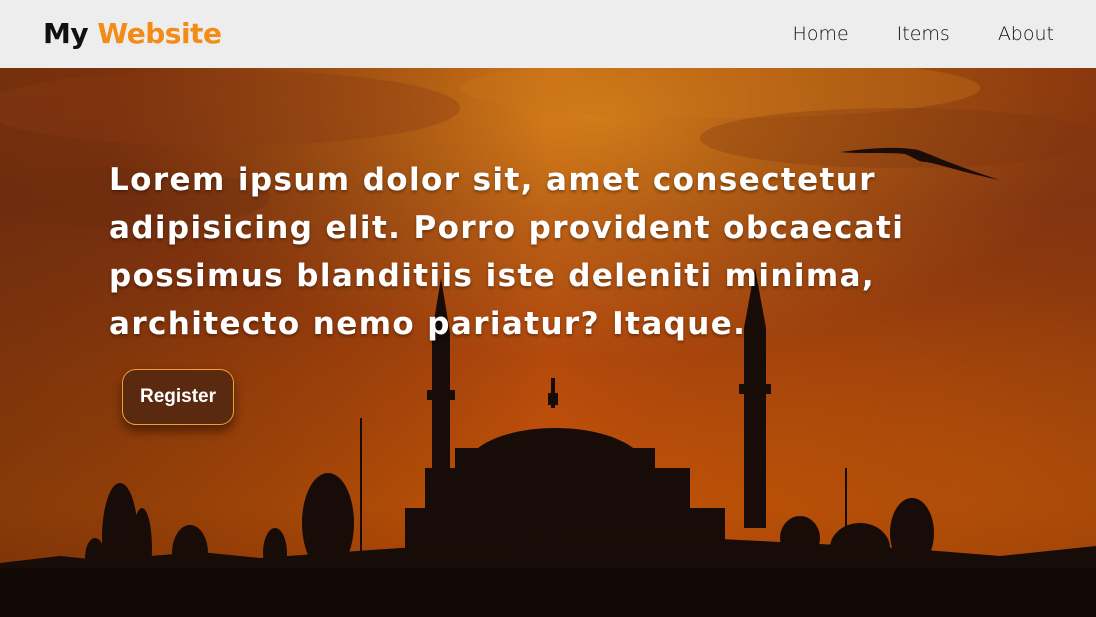 This screenshot has width=1096, height=617. Describe the element at coordinates (1026, 34) in the screenshot. I see `nav-link-about: About` at that location.